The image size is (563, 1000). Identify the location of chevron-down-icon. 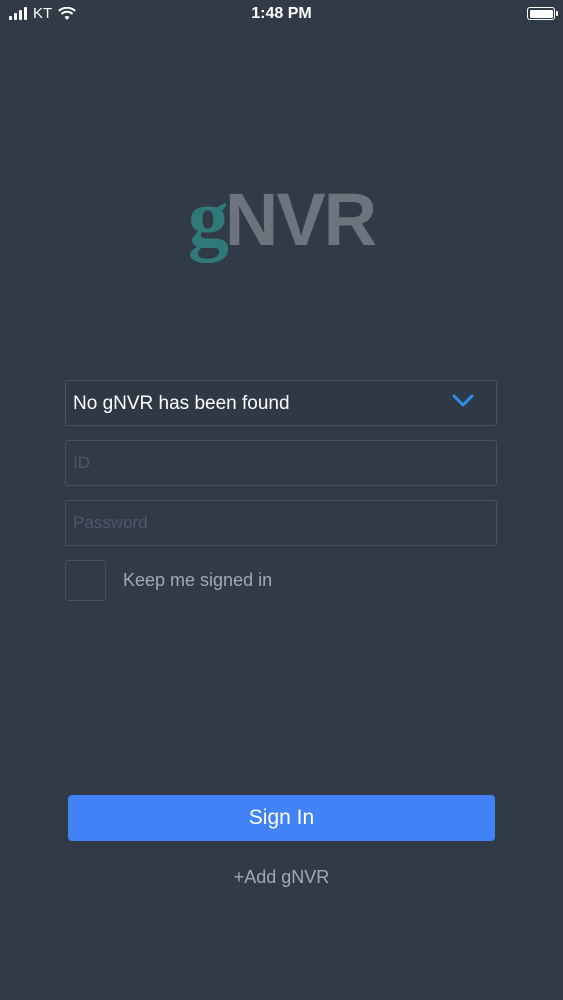
(463, 400).